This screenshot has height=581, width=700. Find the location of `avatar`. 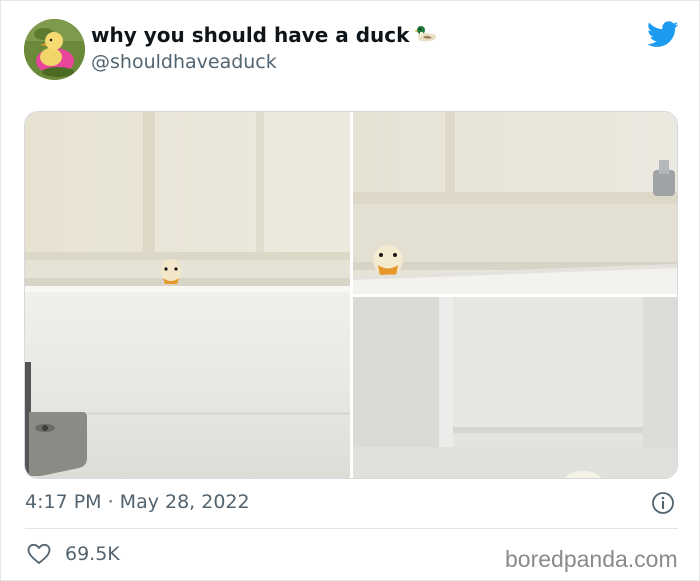

avatar is located at coordinates (54, 49).